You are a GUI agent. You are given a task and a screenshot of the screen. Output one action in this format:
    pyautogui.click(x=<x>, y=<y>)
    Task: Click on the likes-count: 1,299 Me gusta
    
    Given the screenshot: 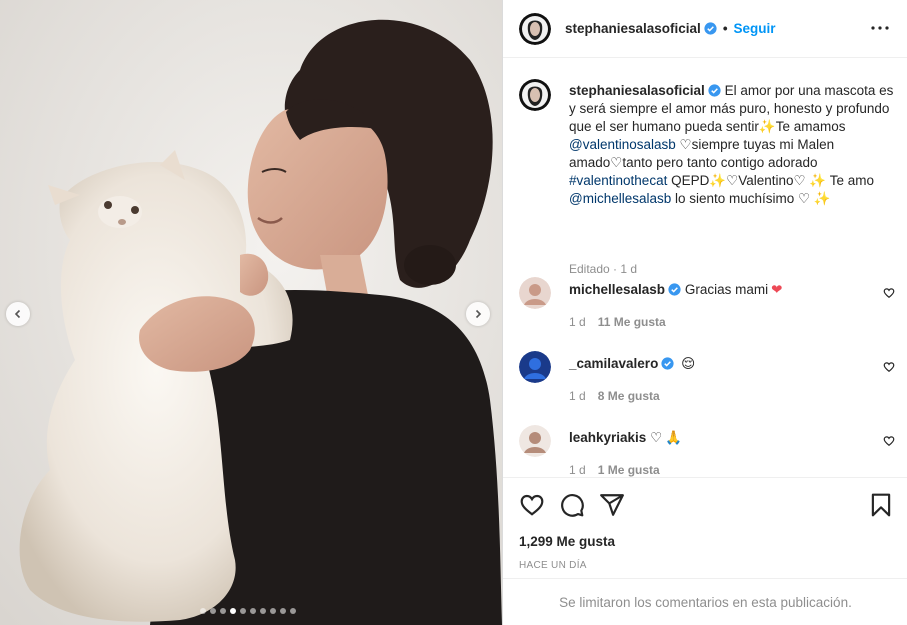 What is the action you would take?
    pyautogui.click(x=567, y=541)
    